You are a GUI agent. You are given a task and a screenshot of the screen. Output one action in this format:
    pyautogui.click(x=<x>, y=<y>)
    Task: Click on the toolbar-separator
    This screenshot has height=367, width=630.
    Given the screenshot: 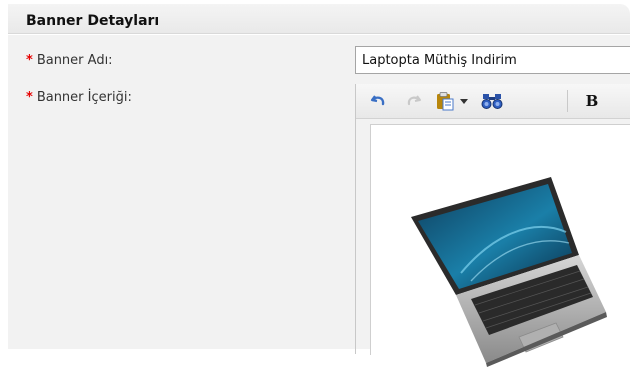 What is the action you would take?
    pyautogui.click(x=567, y=101)
    